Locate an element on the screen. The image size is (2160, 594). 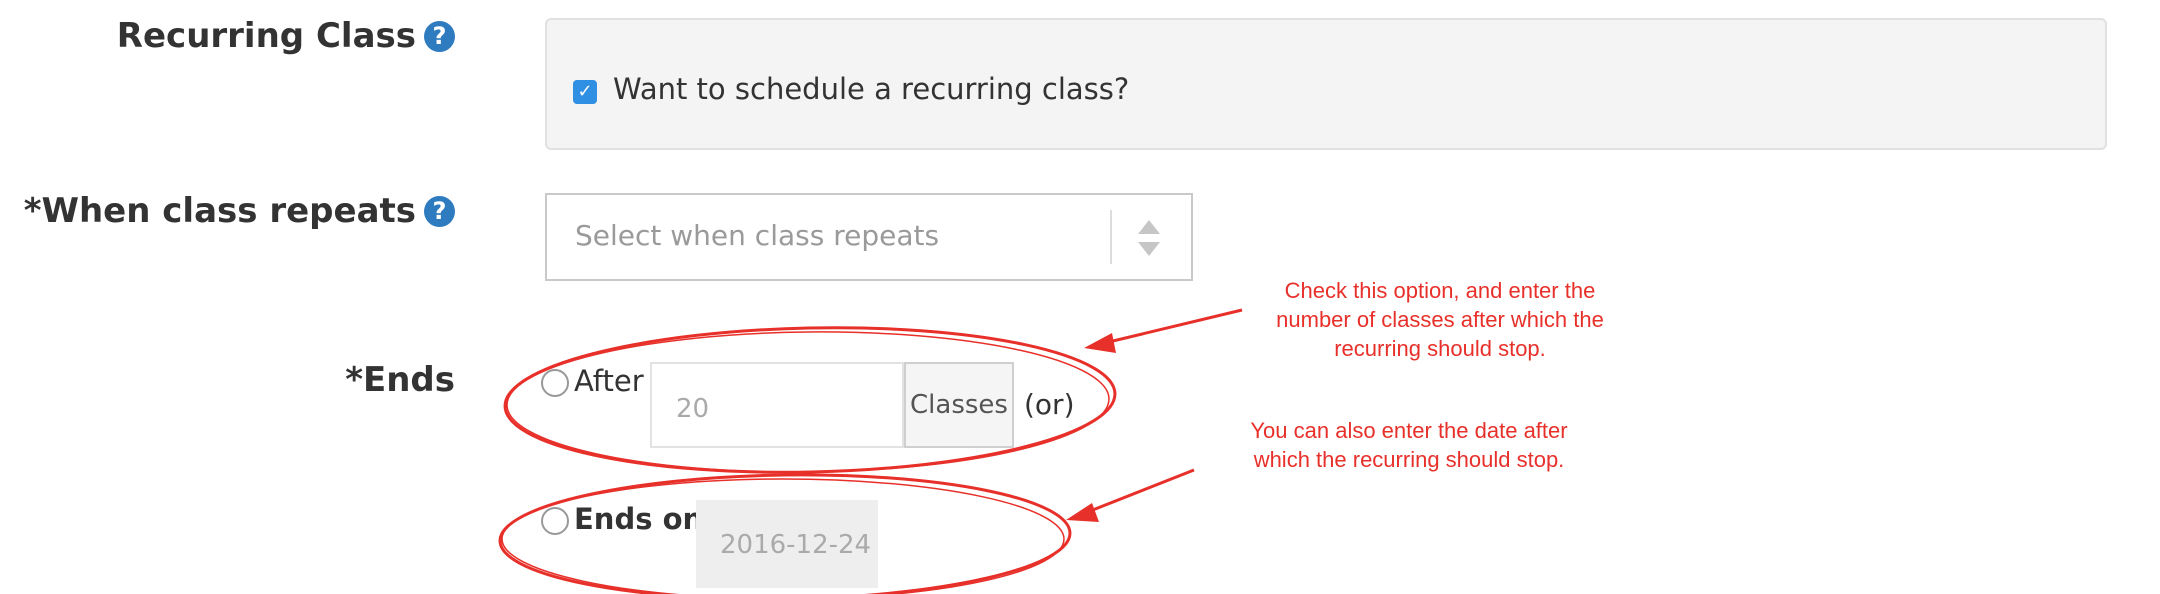
recurring-class-row-label: Recurring Class? is located at coordinates (286, 36).